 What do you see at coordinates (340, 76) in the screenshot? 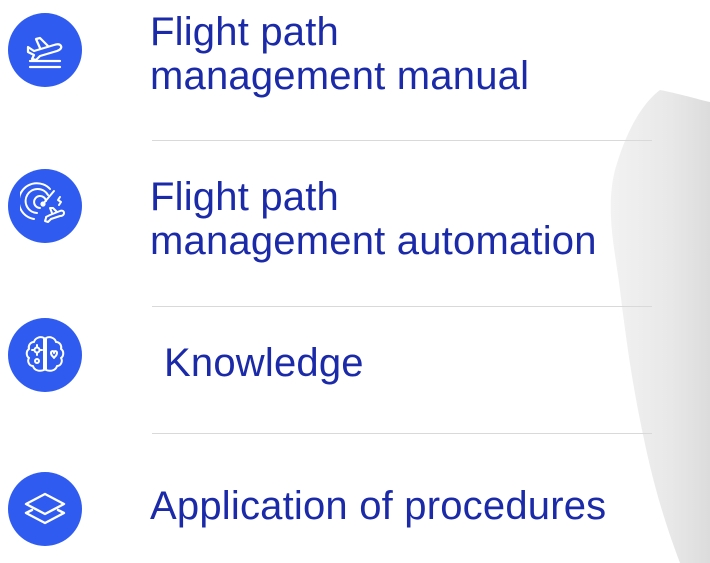
I see `item-label-line2: management manual` at bounding box center [340, 76].